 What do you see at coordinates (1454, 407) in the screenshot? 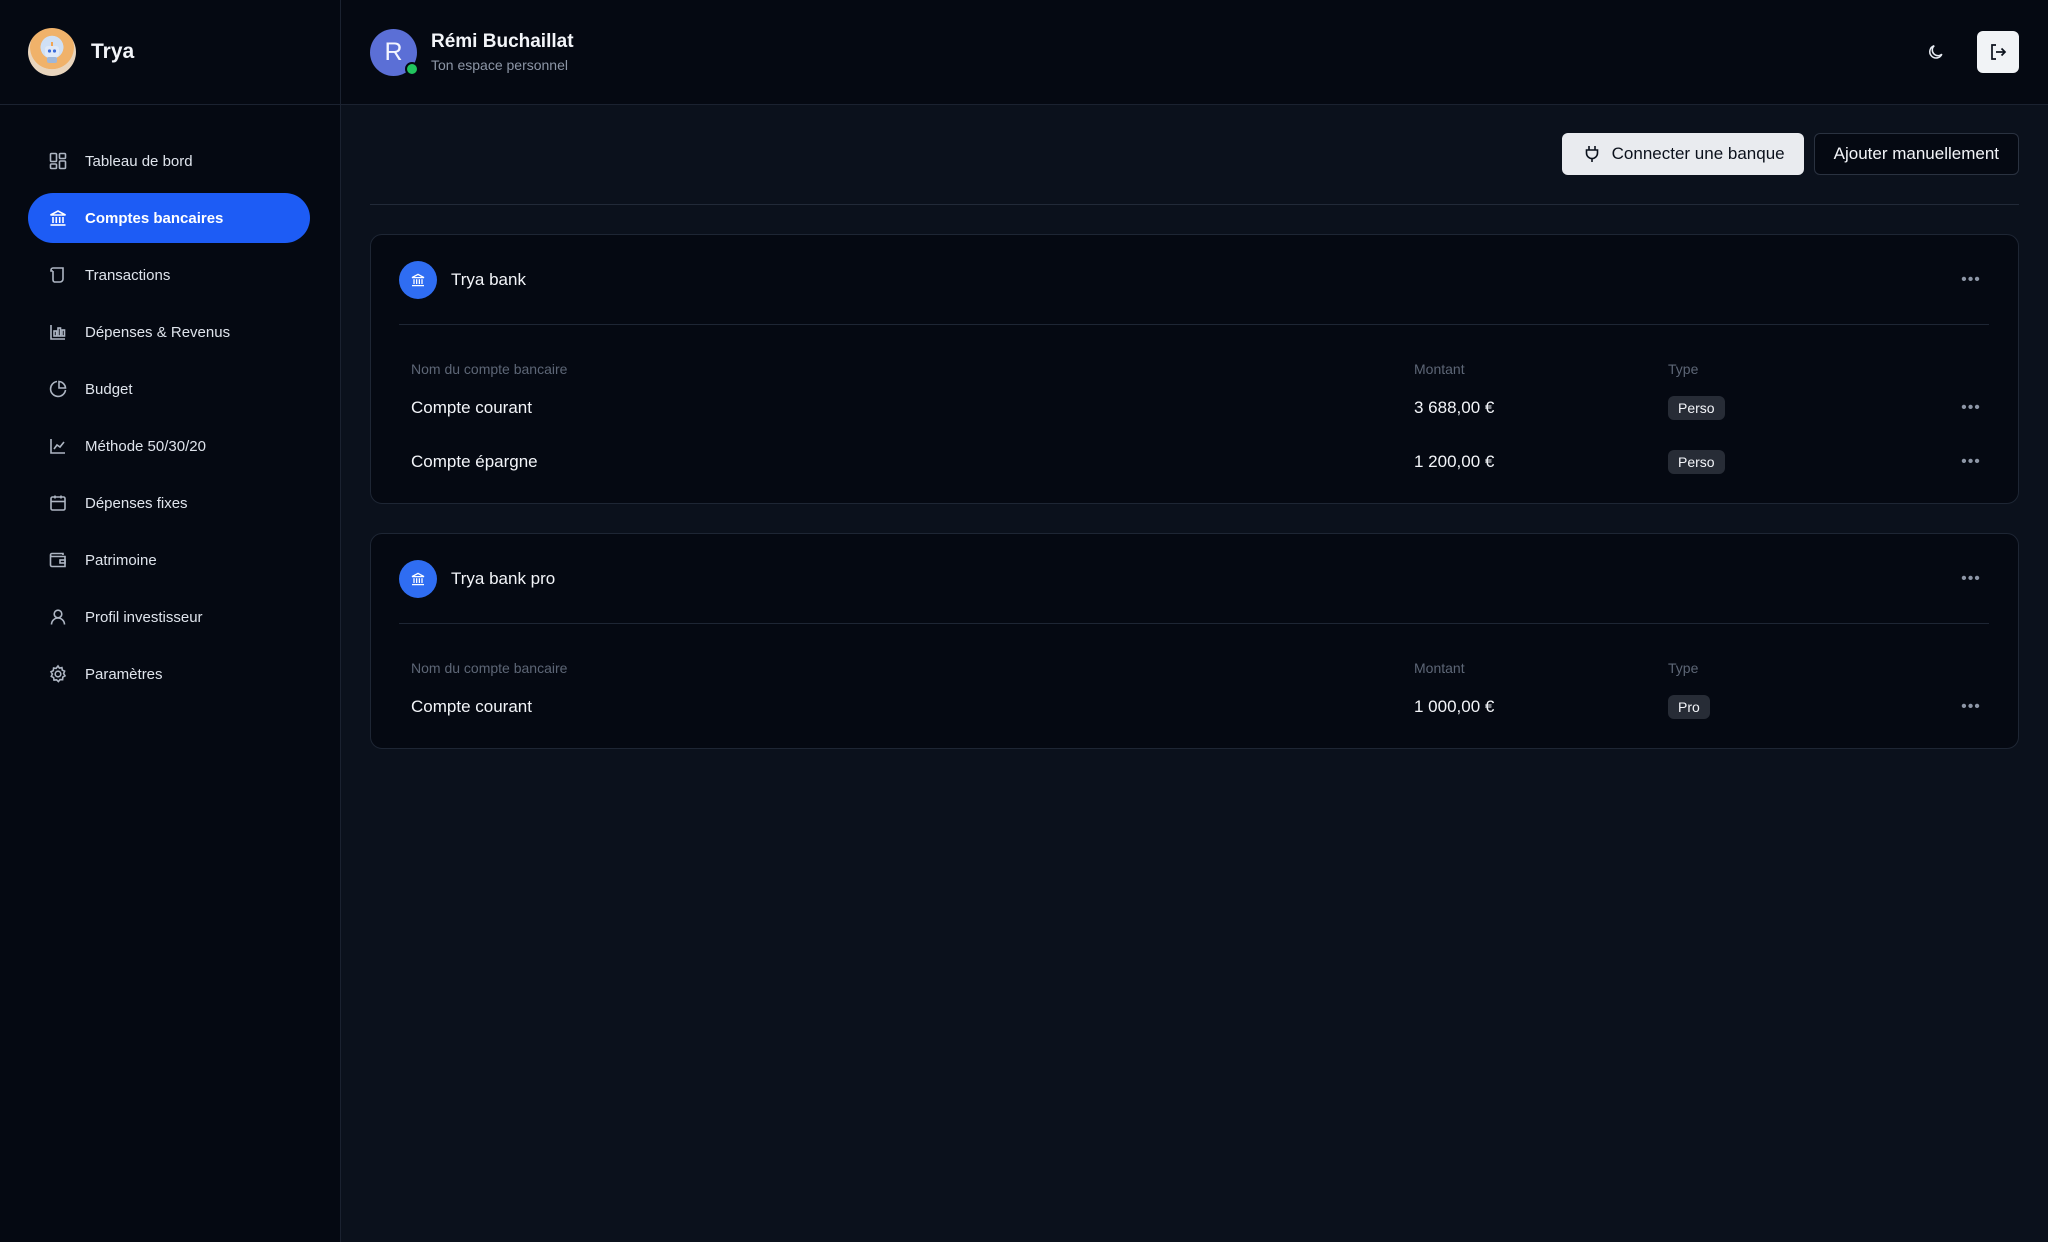
I see `account-amount: 3 688,00 €` at bounding box center [1454, 407].